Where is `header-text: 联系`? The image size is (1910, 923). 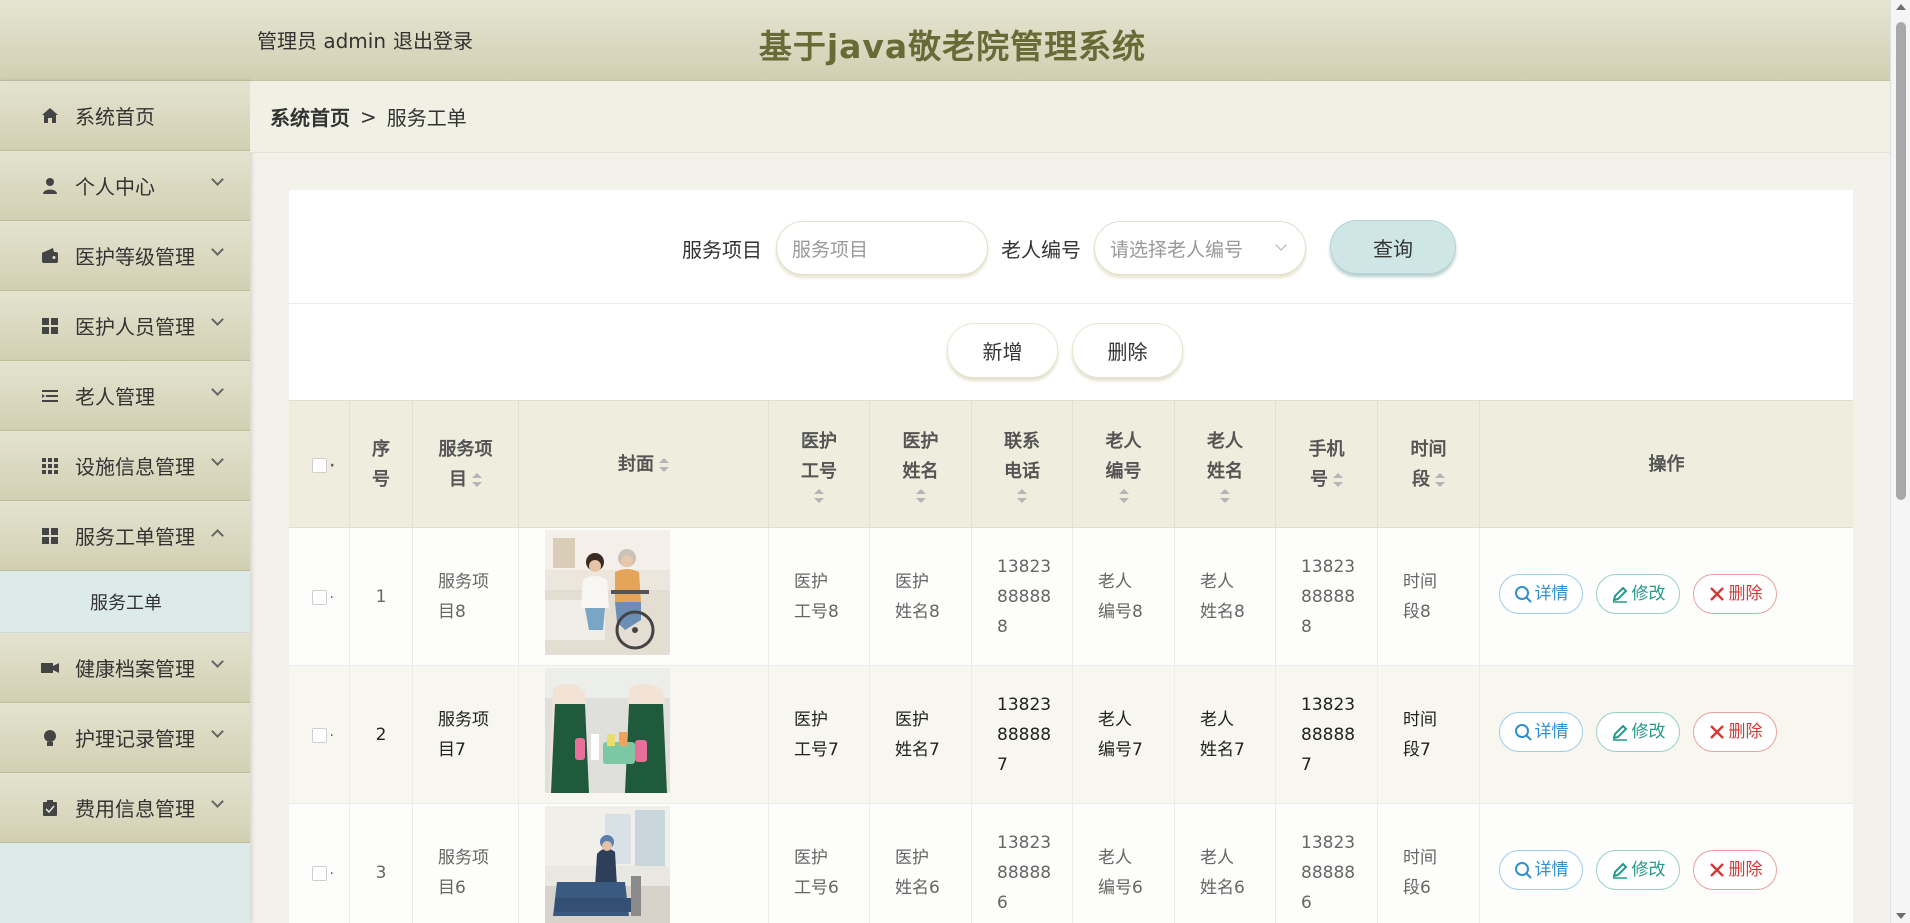 header-text: 联系 is located at coordinates (1022, 441).